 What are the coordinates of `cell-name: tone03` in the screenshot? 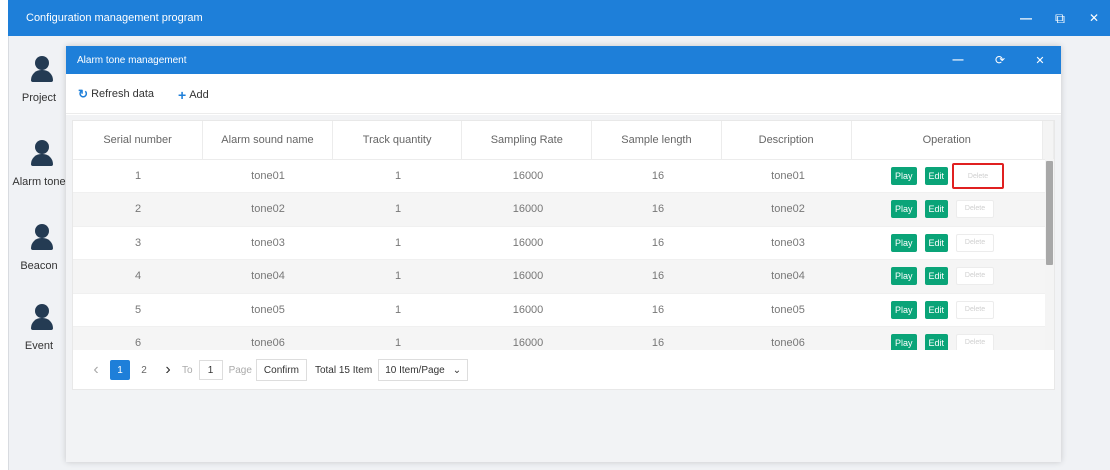 It's located at (268, 243).